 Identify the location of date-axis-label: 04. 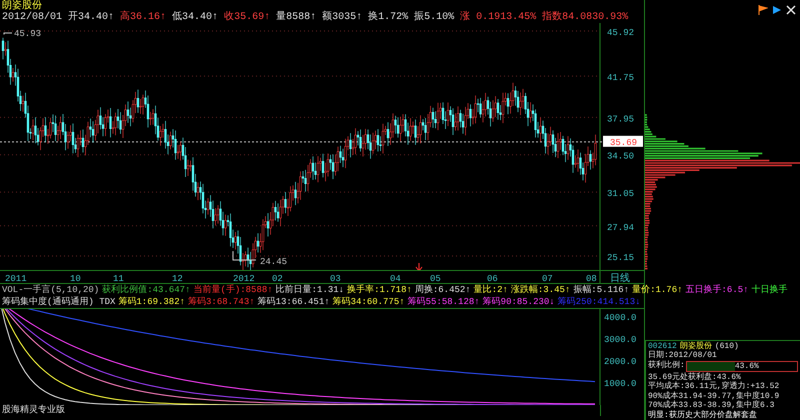
(395, 279).